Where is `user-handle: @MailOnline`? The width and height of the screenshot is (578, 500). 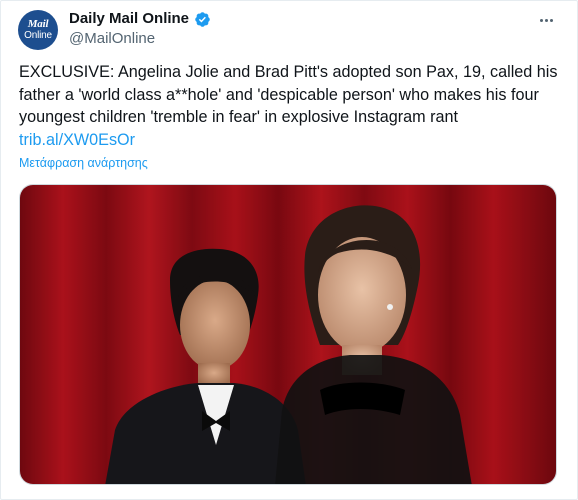 user-handle: @MailOnline is located at coordinates (112, 39).